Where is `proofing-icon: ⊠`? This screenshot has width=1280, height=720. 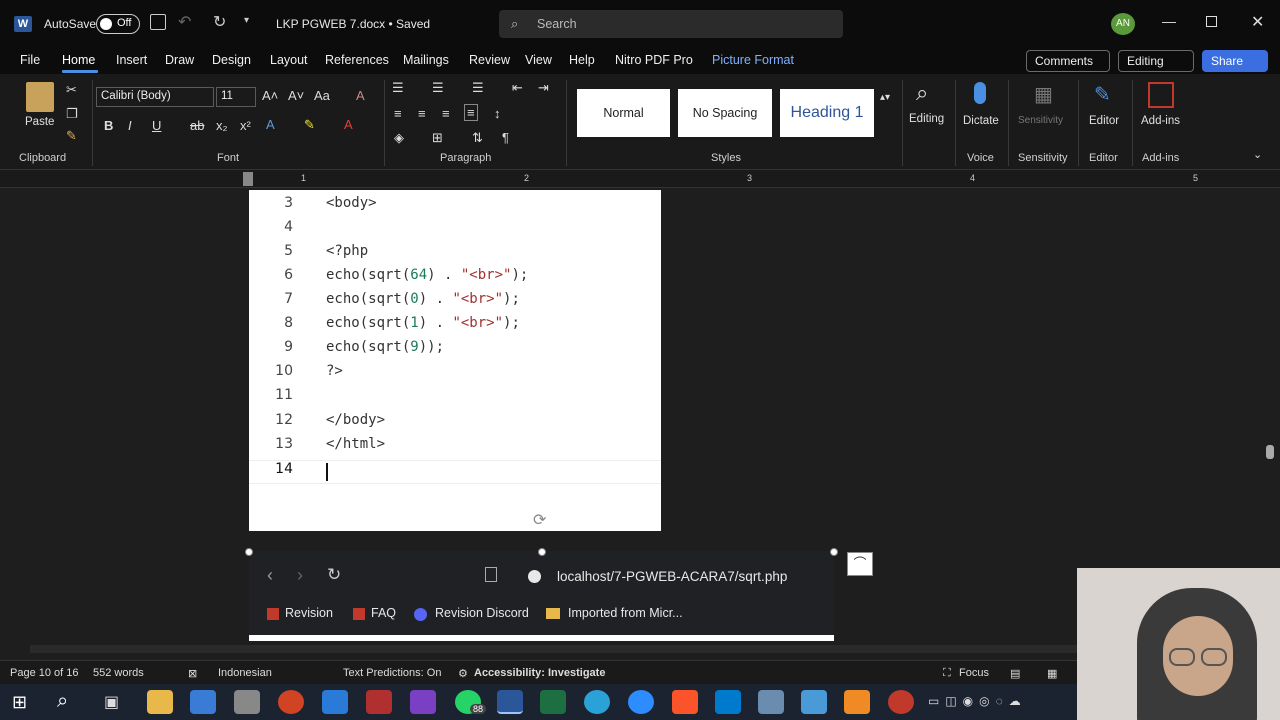 proofing-icon: ⊠ is located at coordinates (192, 673).